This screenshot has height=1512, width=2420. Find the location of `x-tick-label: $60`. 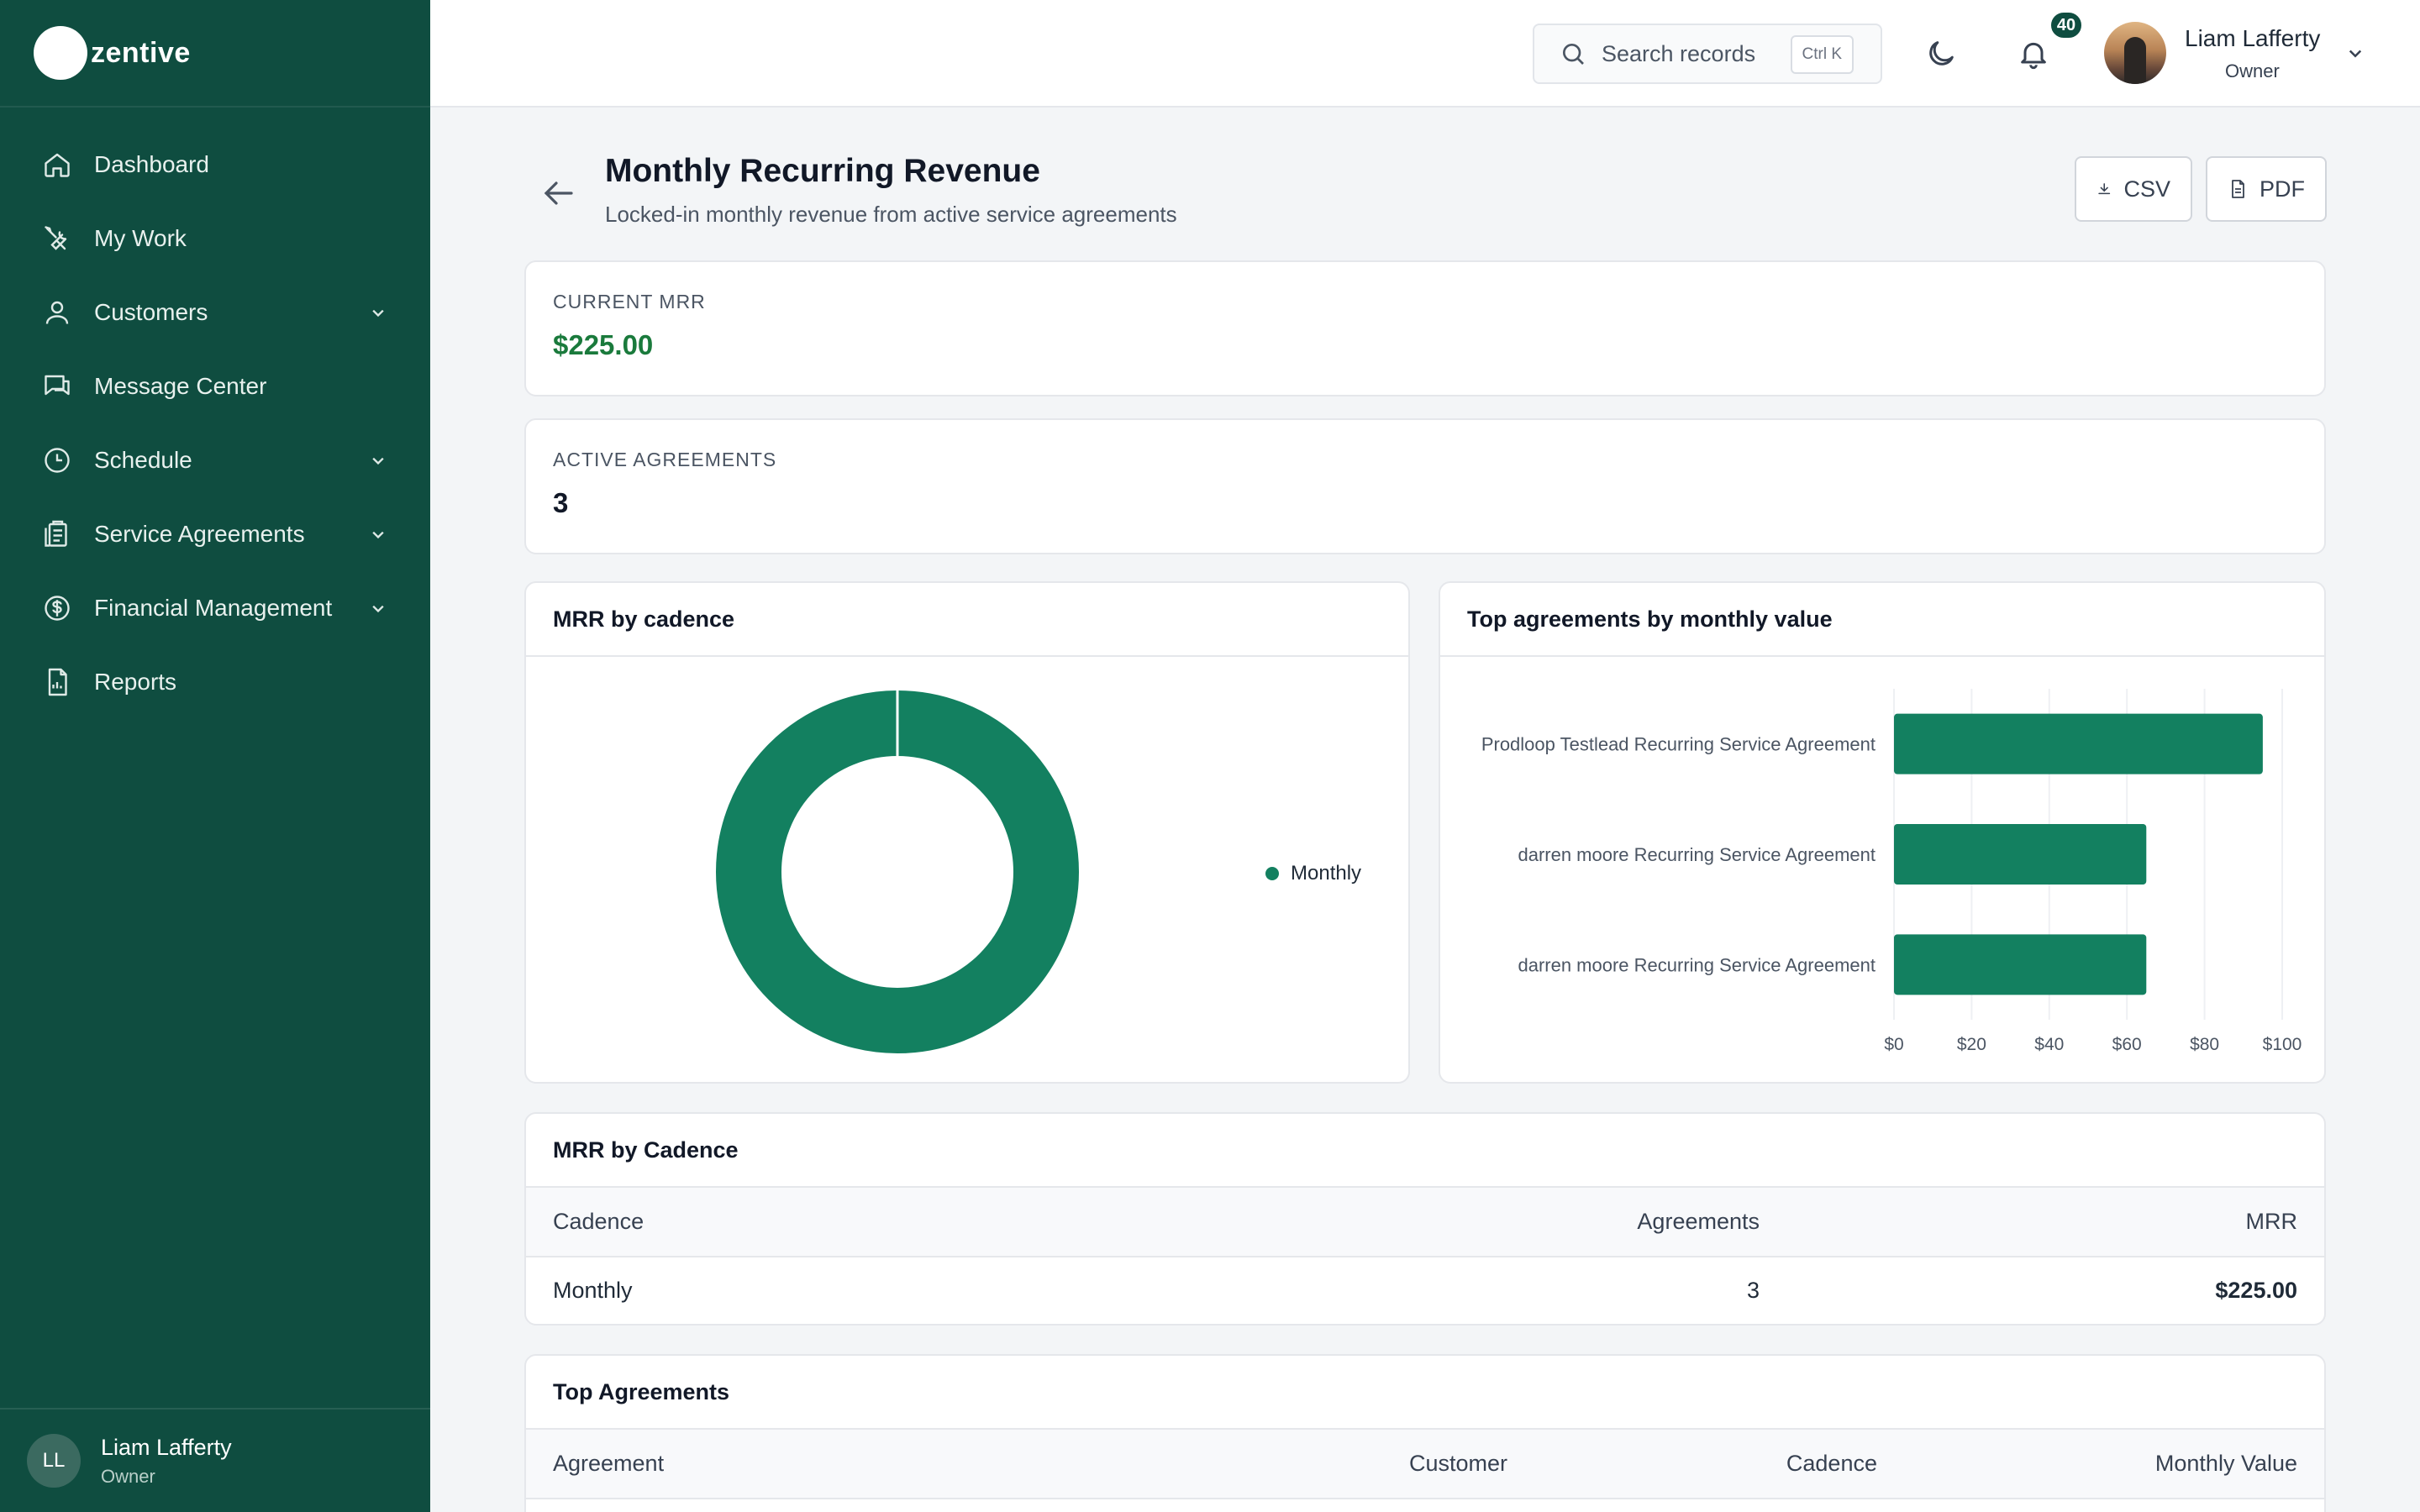

x-tick-label: $60 is located at coordinates (2127, 1044).